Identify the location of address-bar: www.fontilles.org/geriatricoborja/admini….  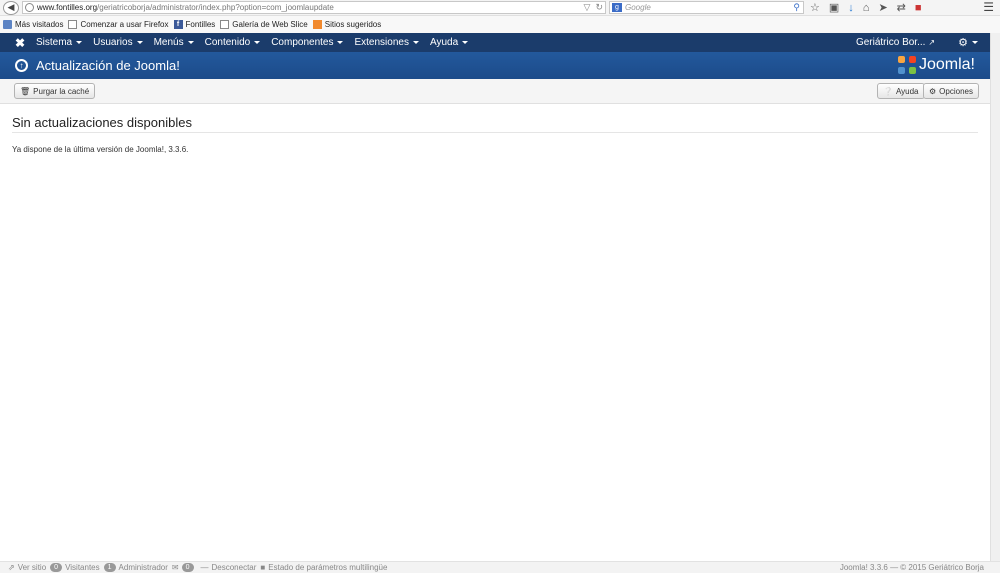
(314, 7).